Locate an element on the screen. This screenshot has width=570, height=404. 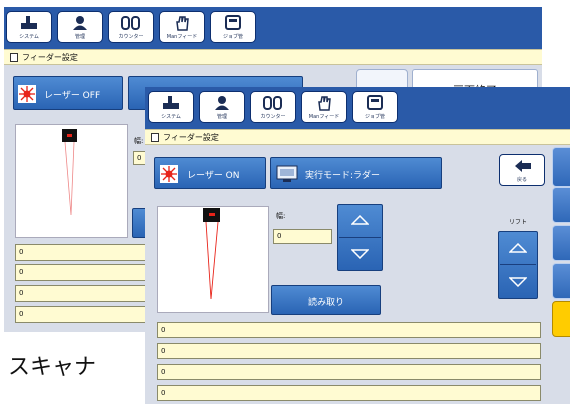
laser-off-button: レーザー OFF is located at coordinates (68, 93).